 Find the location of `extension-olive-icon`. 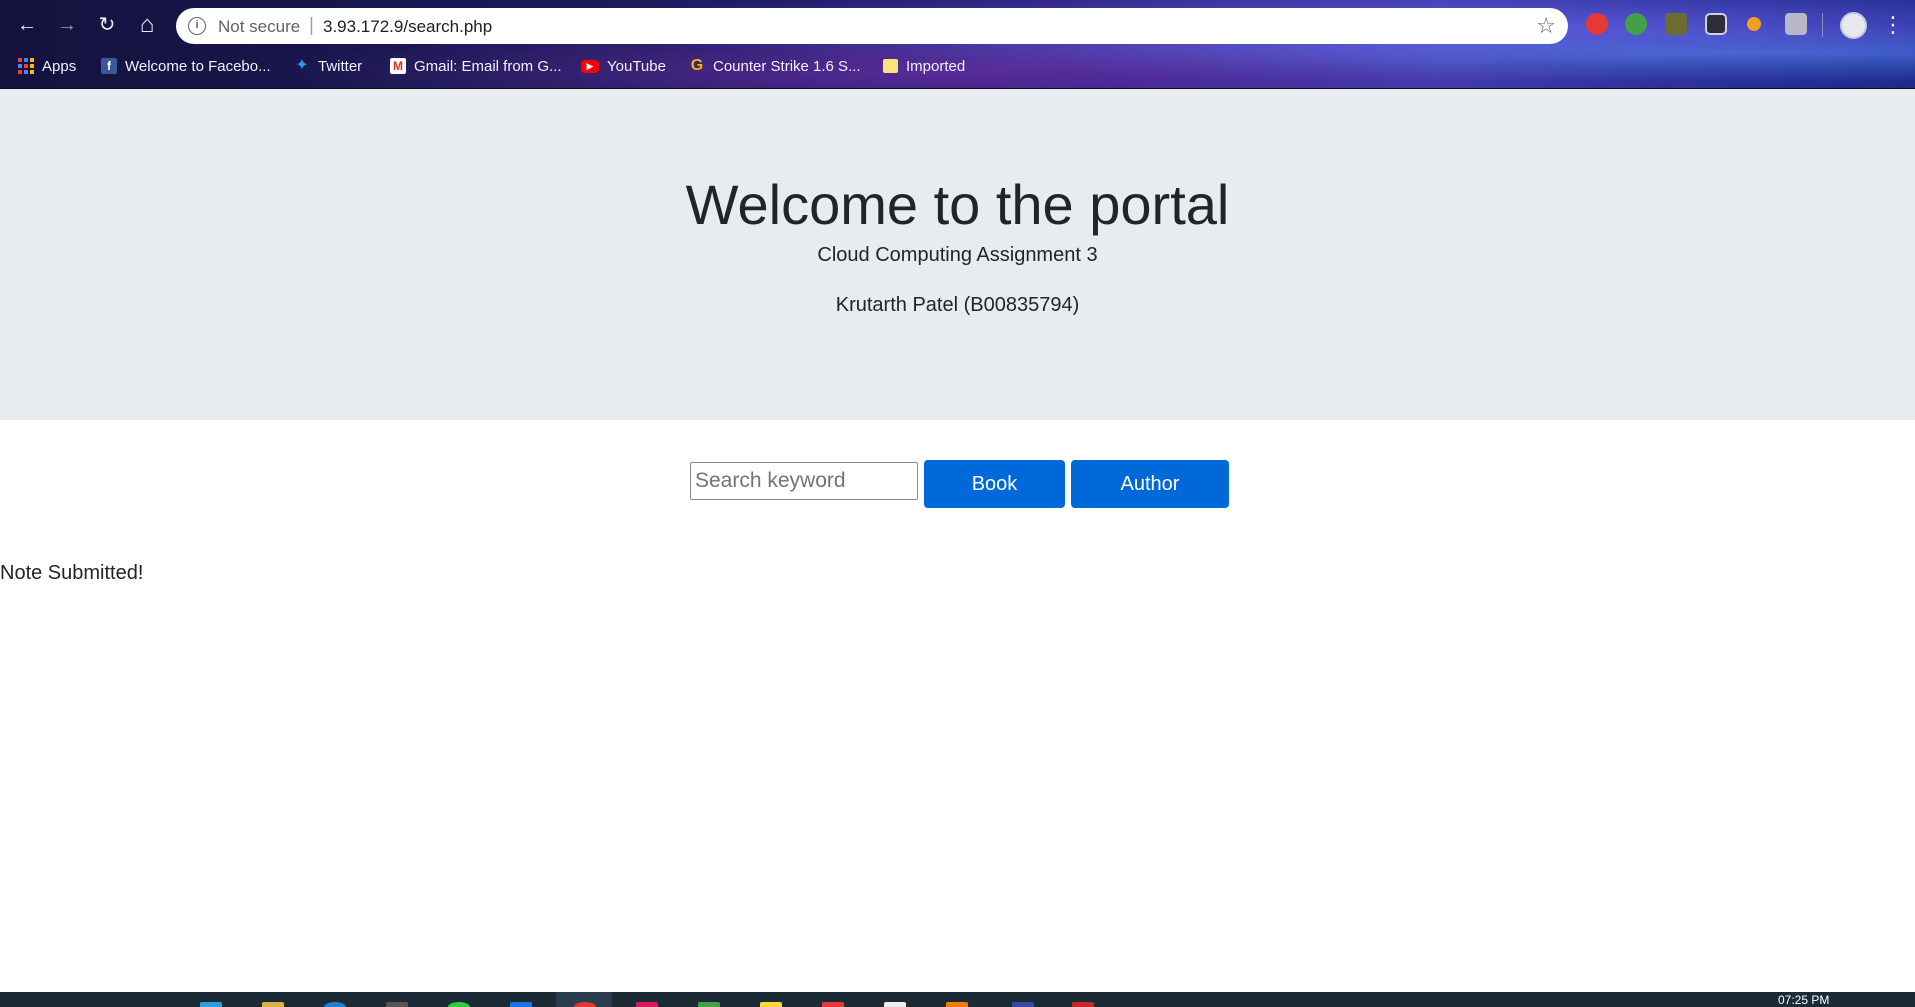

extension-olive-icon is located at coordinates (1676, 24).